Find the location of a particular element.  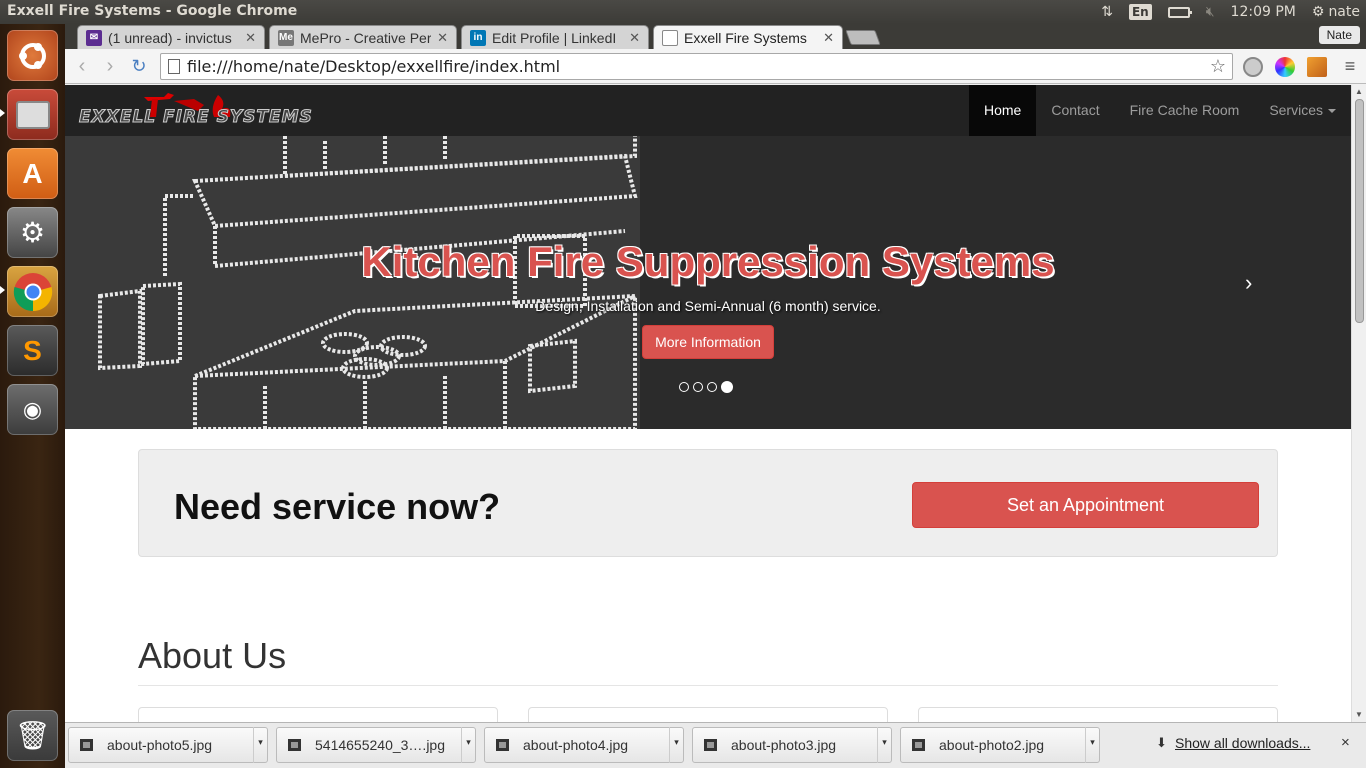

page-info-icon is located at coordinates (174, 66).